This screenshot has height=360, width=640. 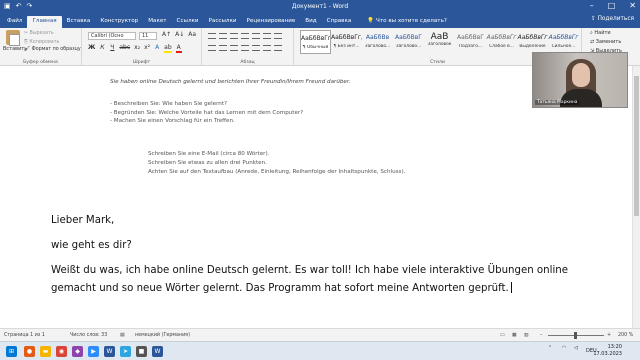 I want to click on zoom-in-icon: +, so click(x=609, y=335).